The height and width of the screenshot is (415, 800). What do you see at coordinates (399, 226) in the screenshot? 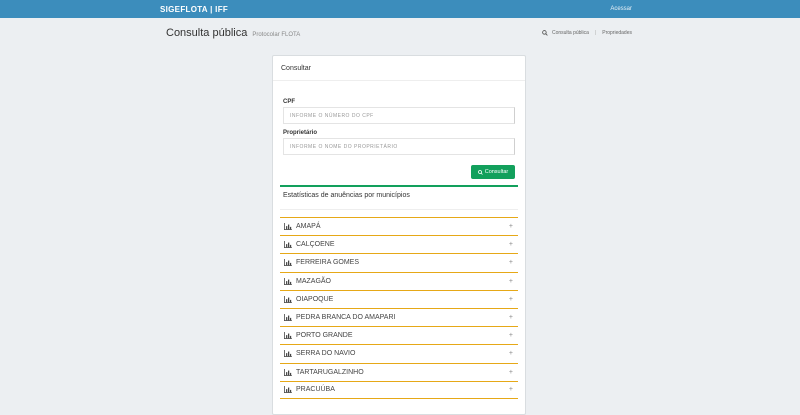
I see `municipality-item: AMAPÁ +` at bounding box center [399, 226].